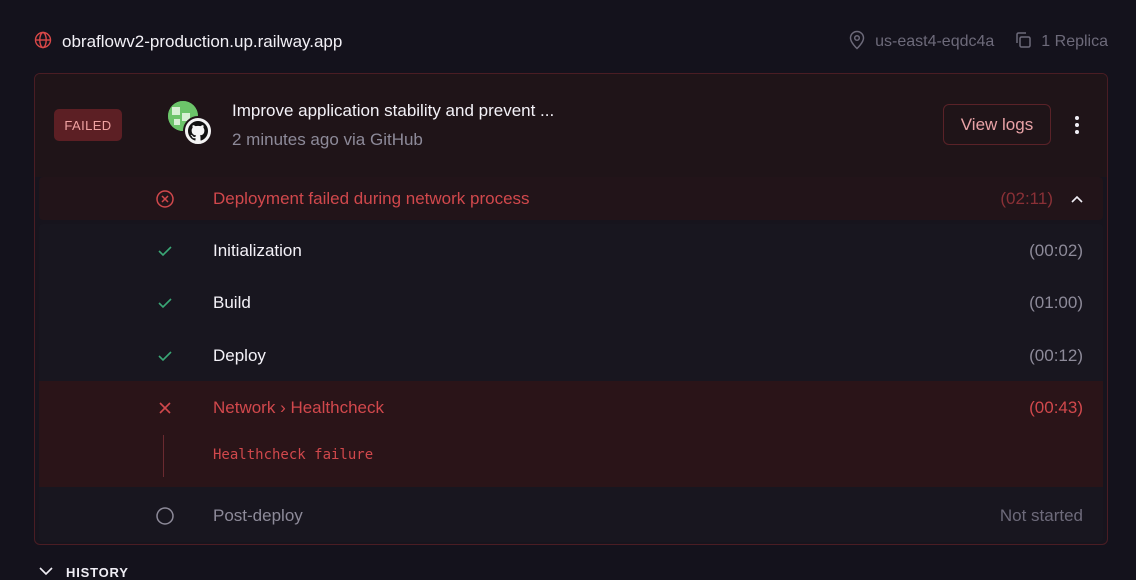 This screenshot has height=580, width=1136. I want to click on service-domain-link: obraflowv2-production.up.railway.app, so click(202, 42).